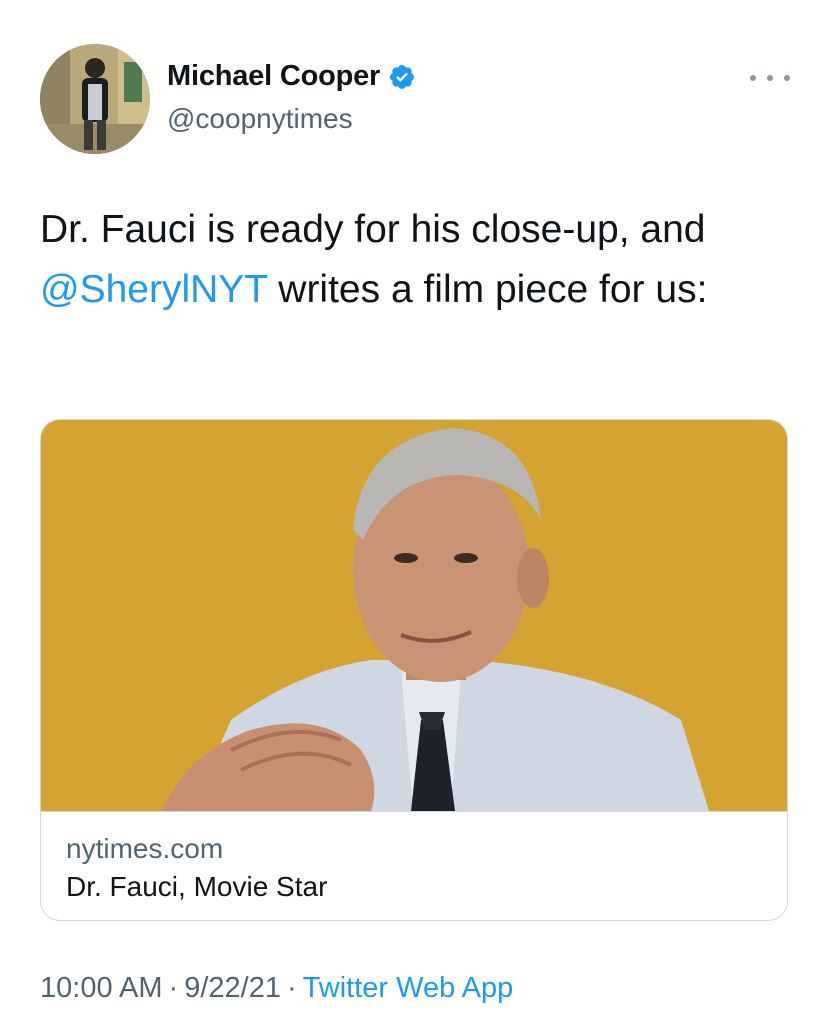 The height and width of the screenshot is (1036, 828). I want to click on author-name: Michael Cooper, so click(291, 76).